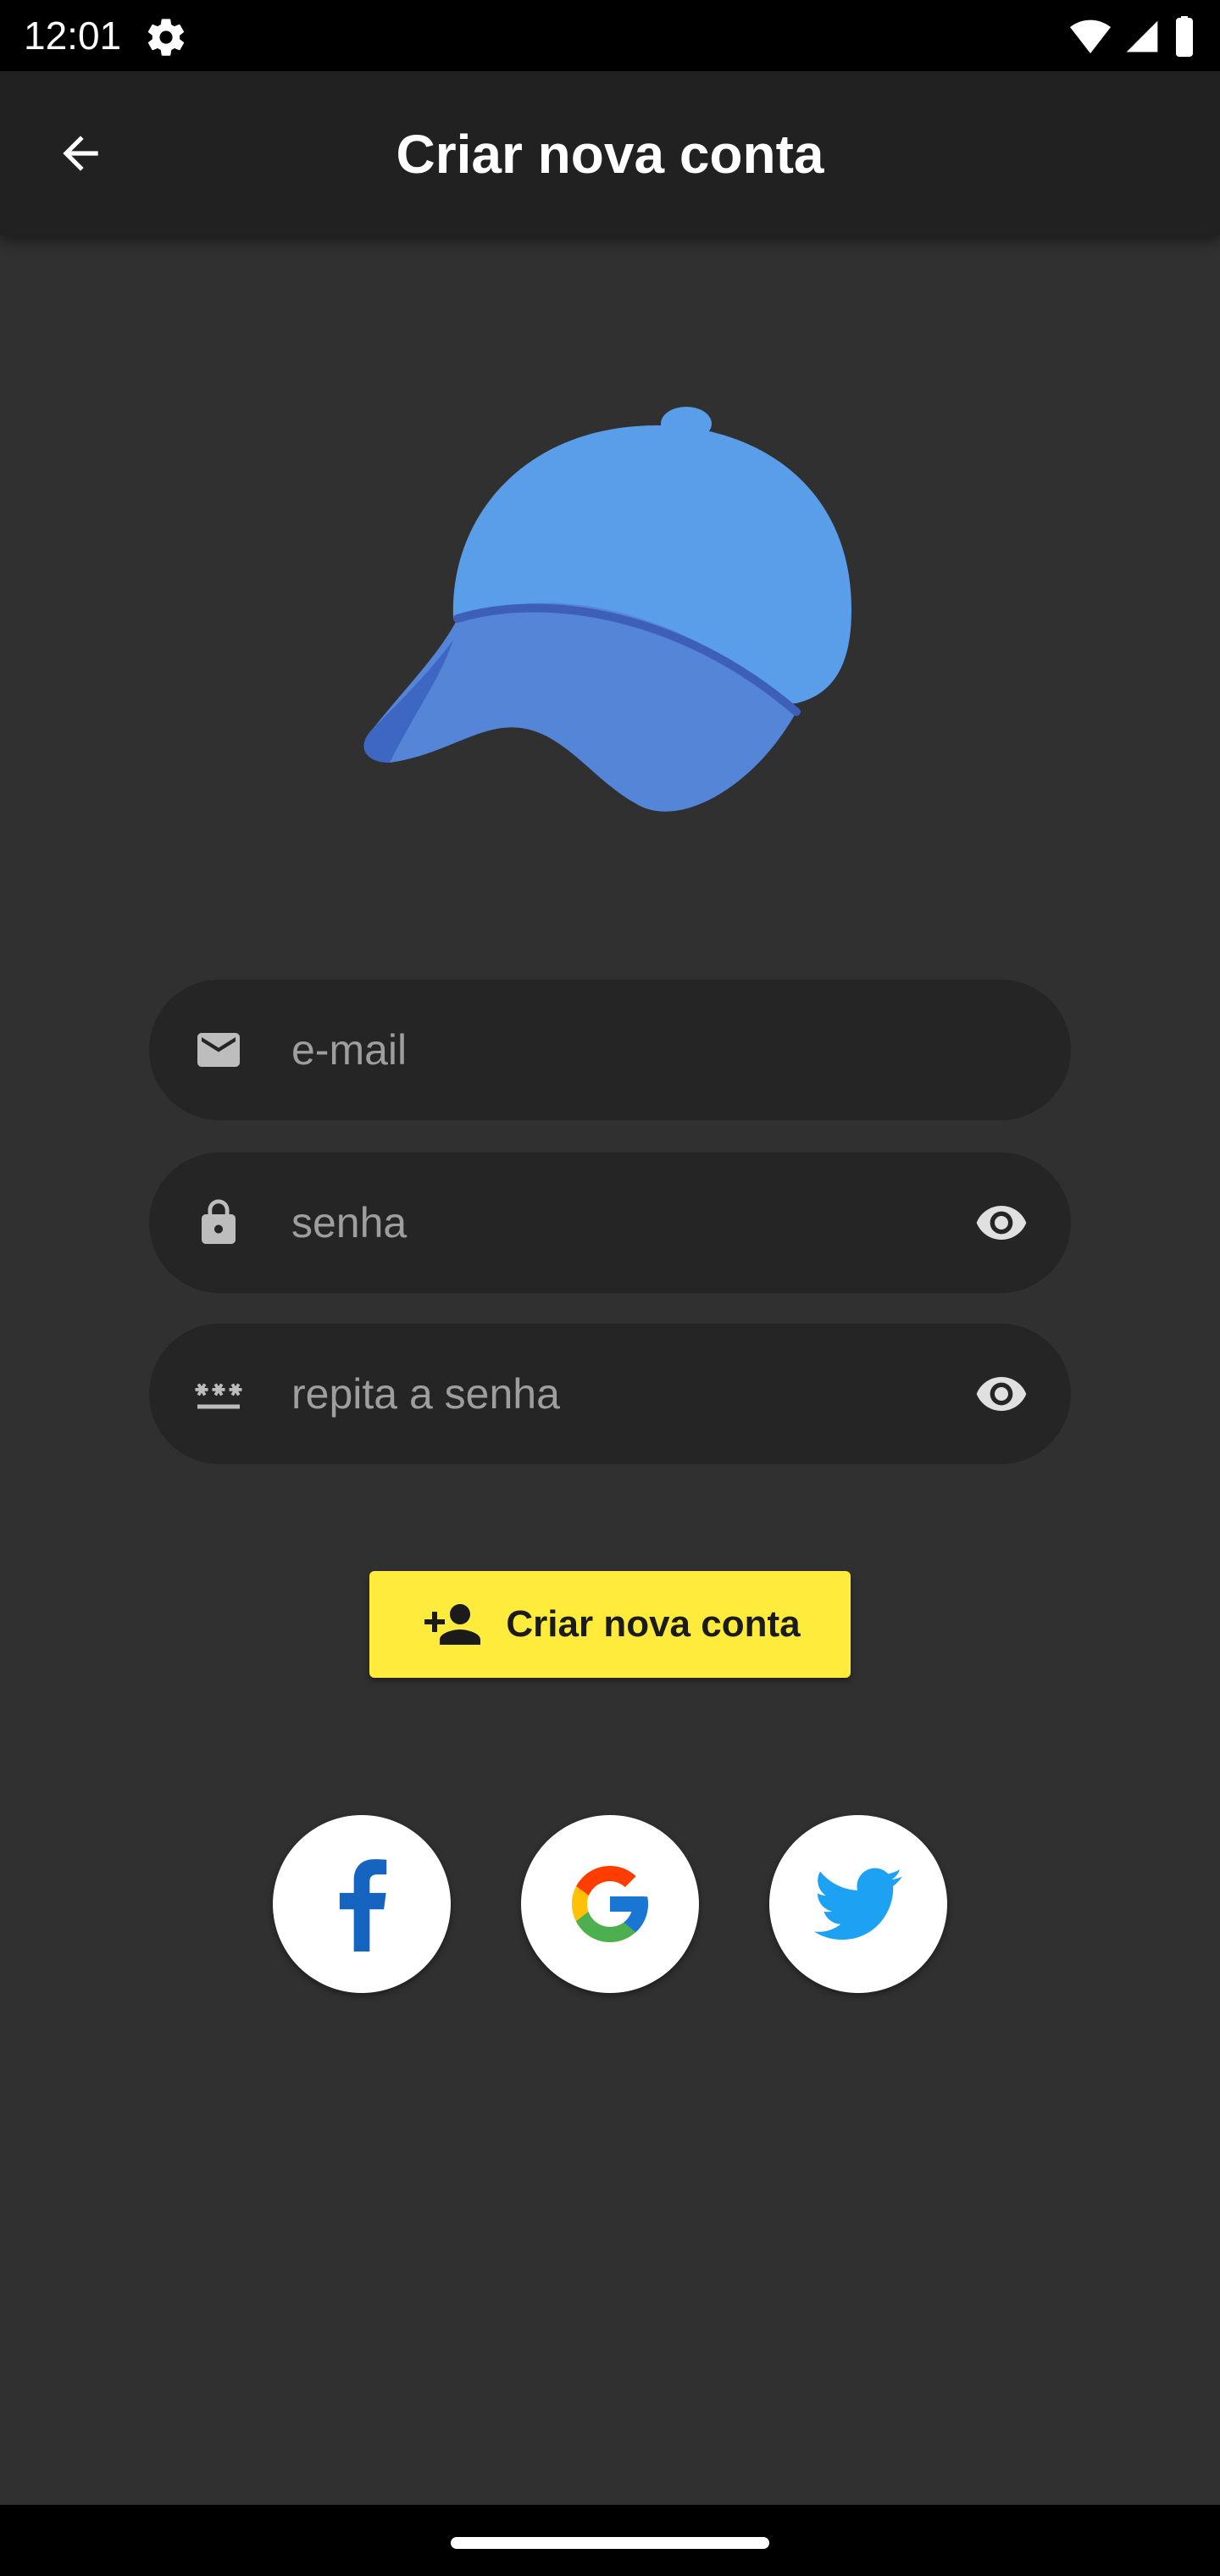  Describe the element at coordinates (653, 1624) in the screenshot. I see `create-account-label: Criar nova conta` at that location.